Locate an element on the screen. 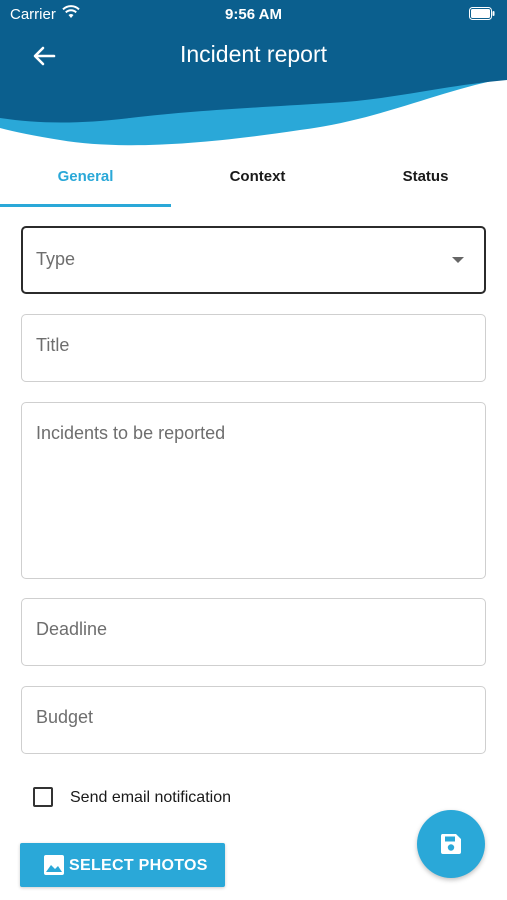  image-icon is located at coordinates (54, 865).